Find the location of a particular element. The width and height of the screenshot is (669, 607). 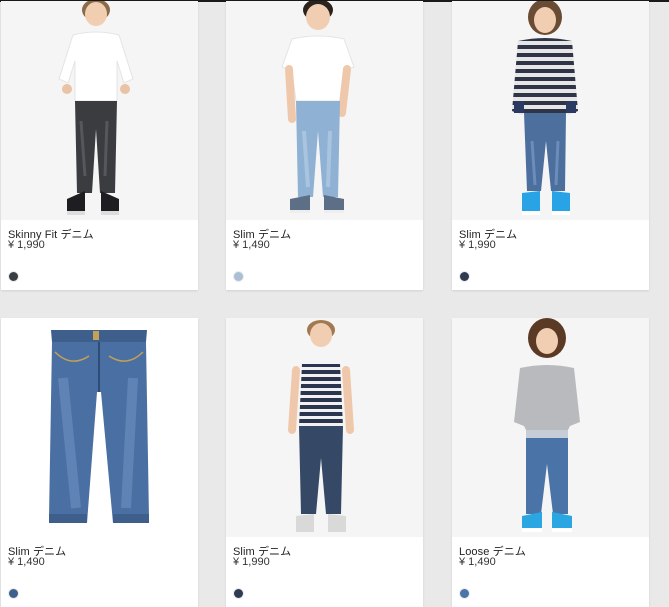

product-info: Loose デニム ¥ 1,490 is located at coordinates (550, 572).